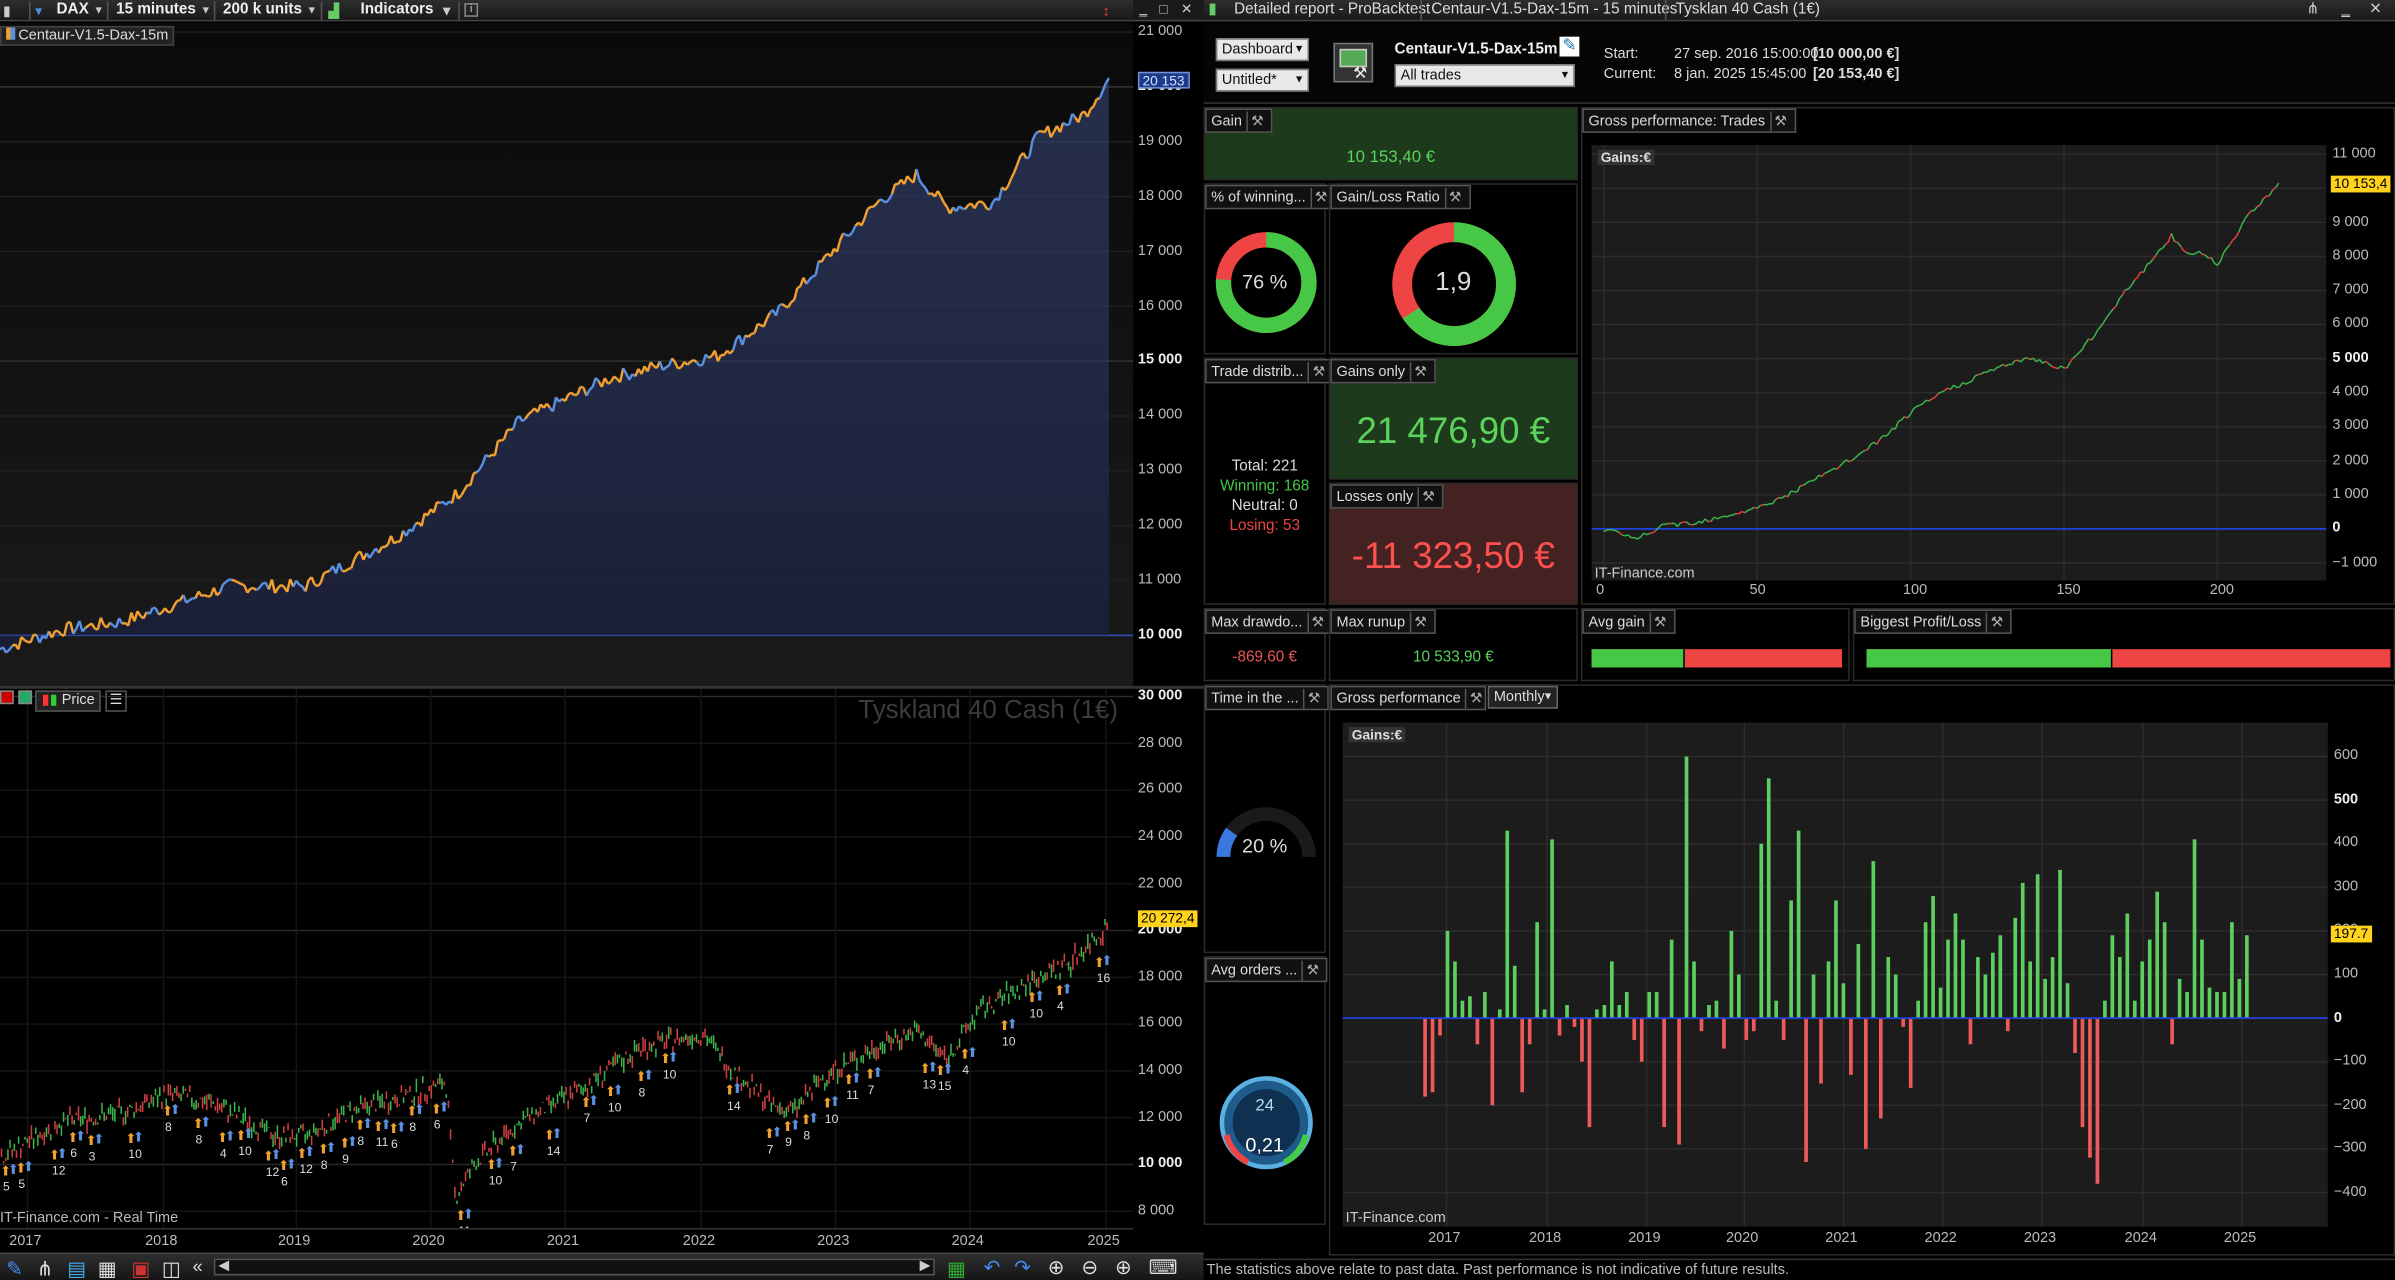  What do you see at coordinates (1089, 1268) in the screenshot?
I see `zoom-out-icon: ⊖` at bounding box center [1089, 1268].